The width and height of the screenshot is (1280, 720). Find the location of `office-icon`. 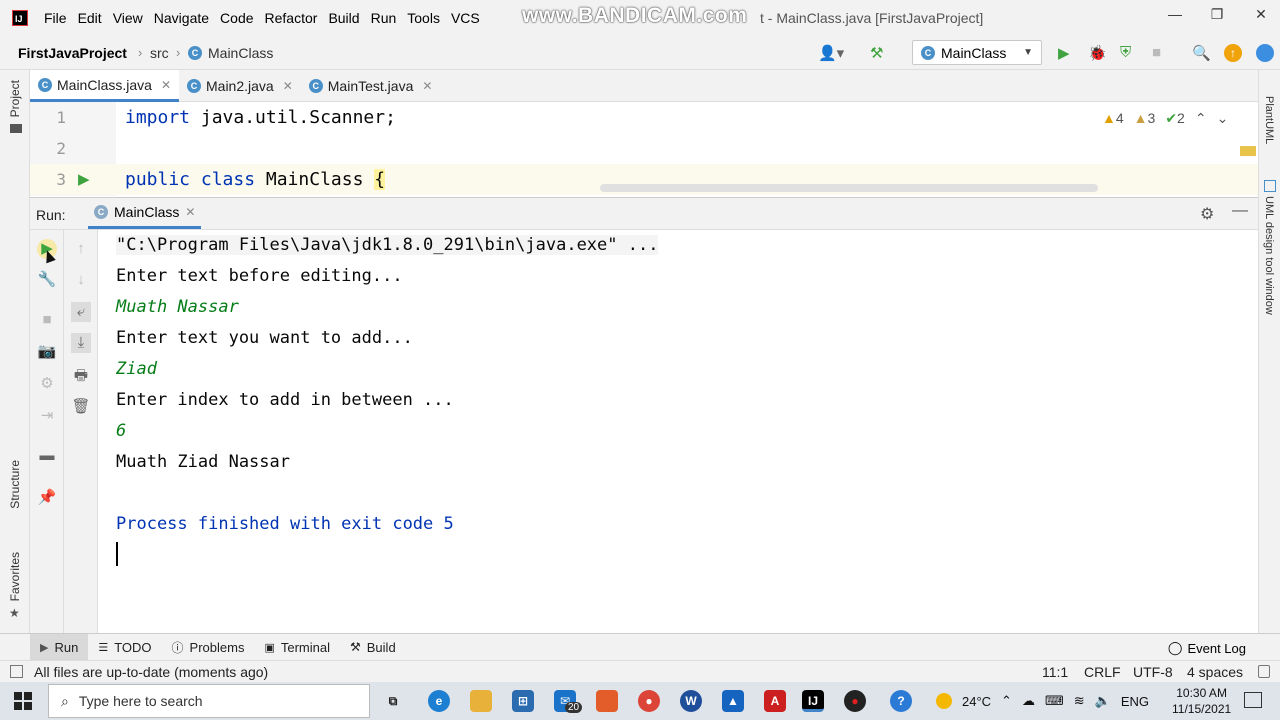

office-icon is located at coordinates (607, 701).